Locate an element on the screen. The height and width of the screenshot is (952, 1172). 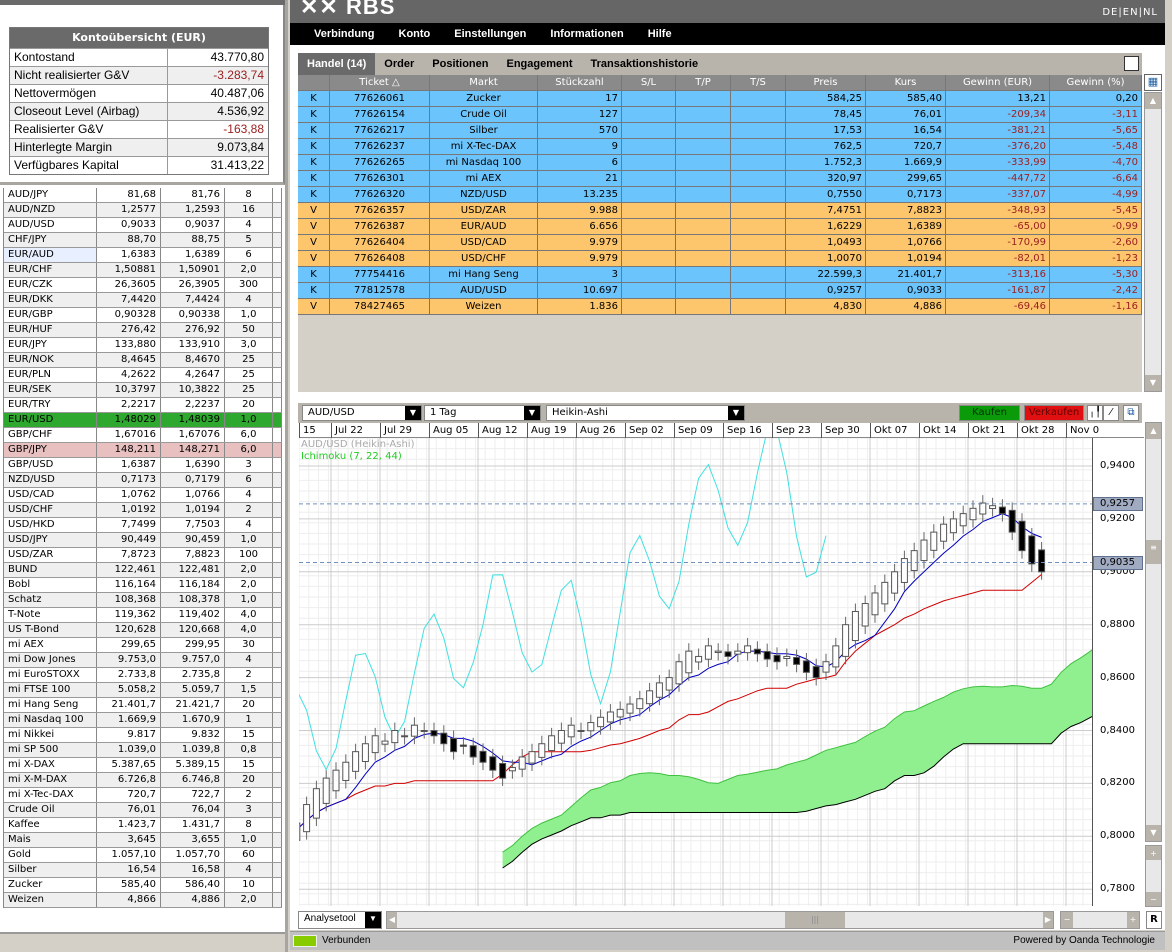
ask-price: 4,2647 is located at coordinates (193, 375).